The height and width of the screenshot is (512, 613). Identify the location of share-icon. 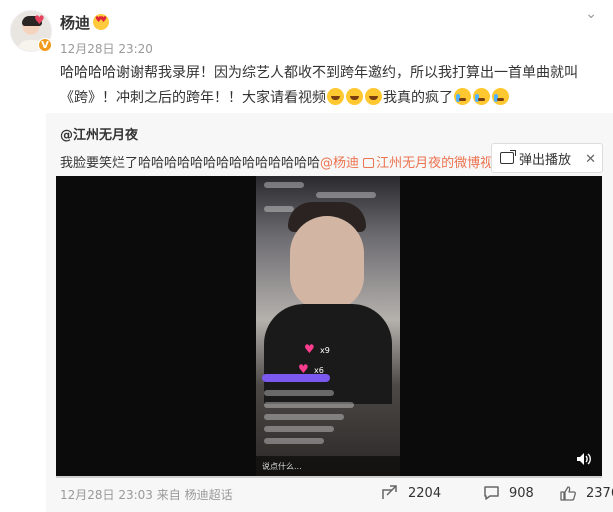
(389, 492).